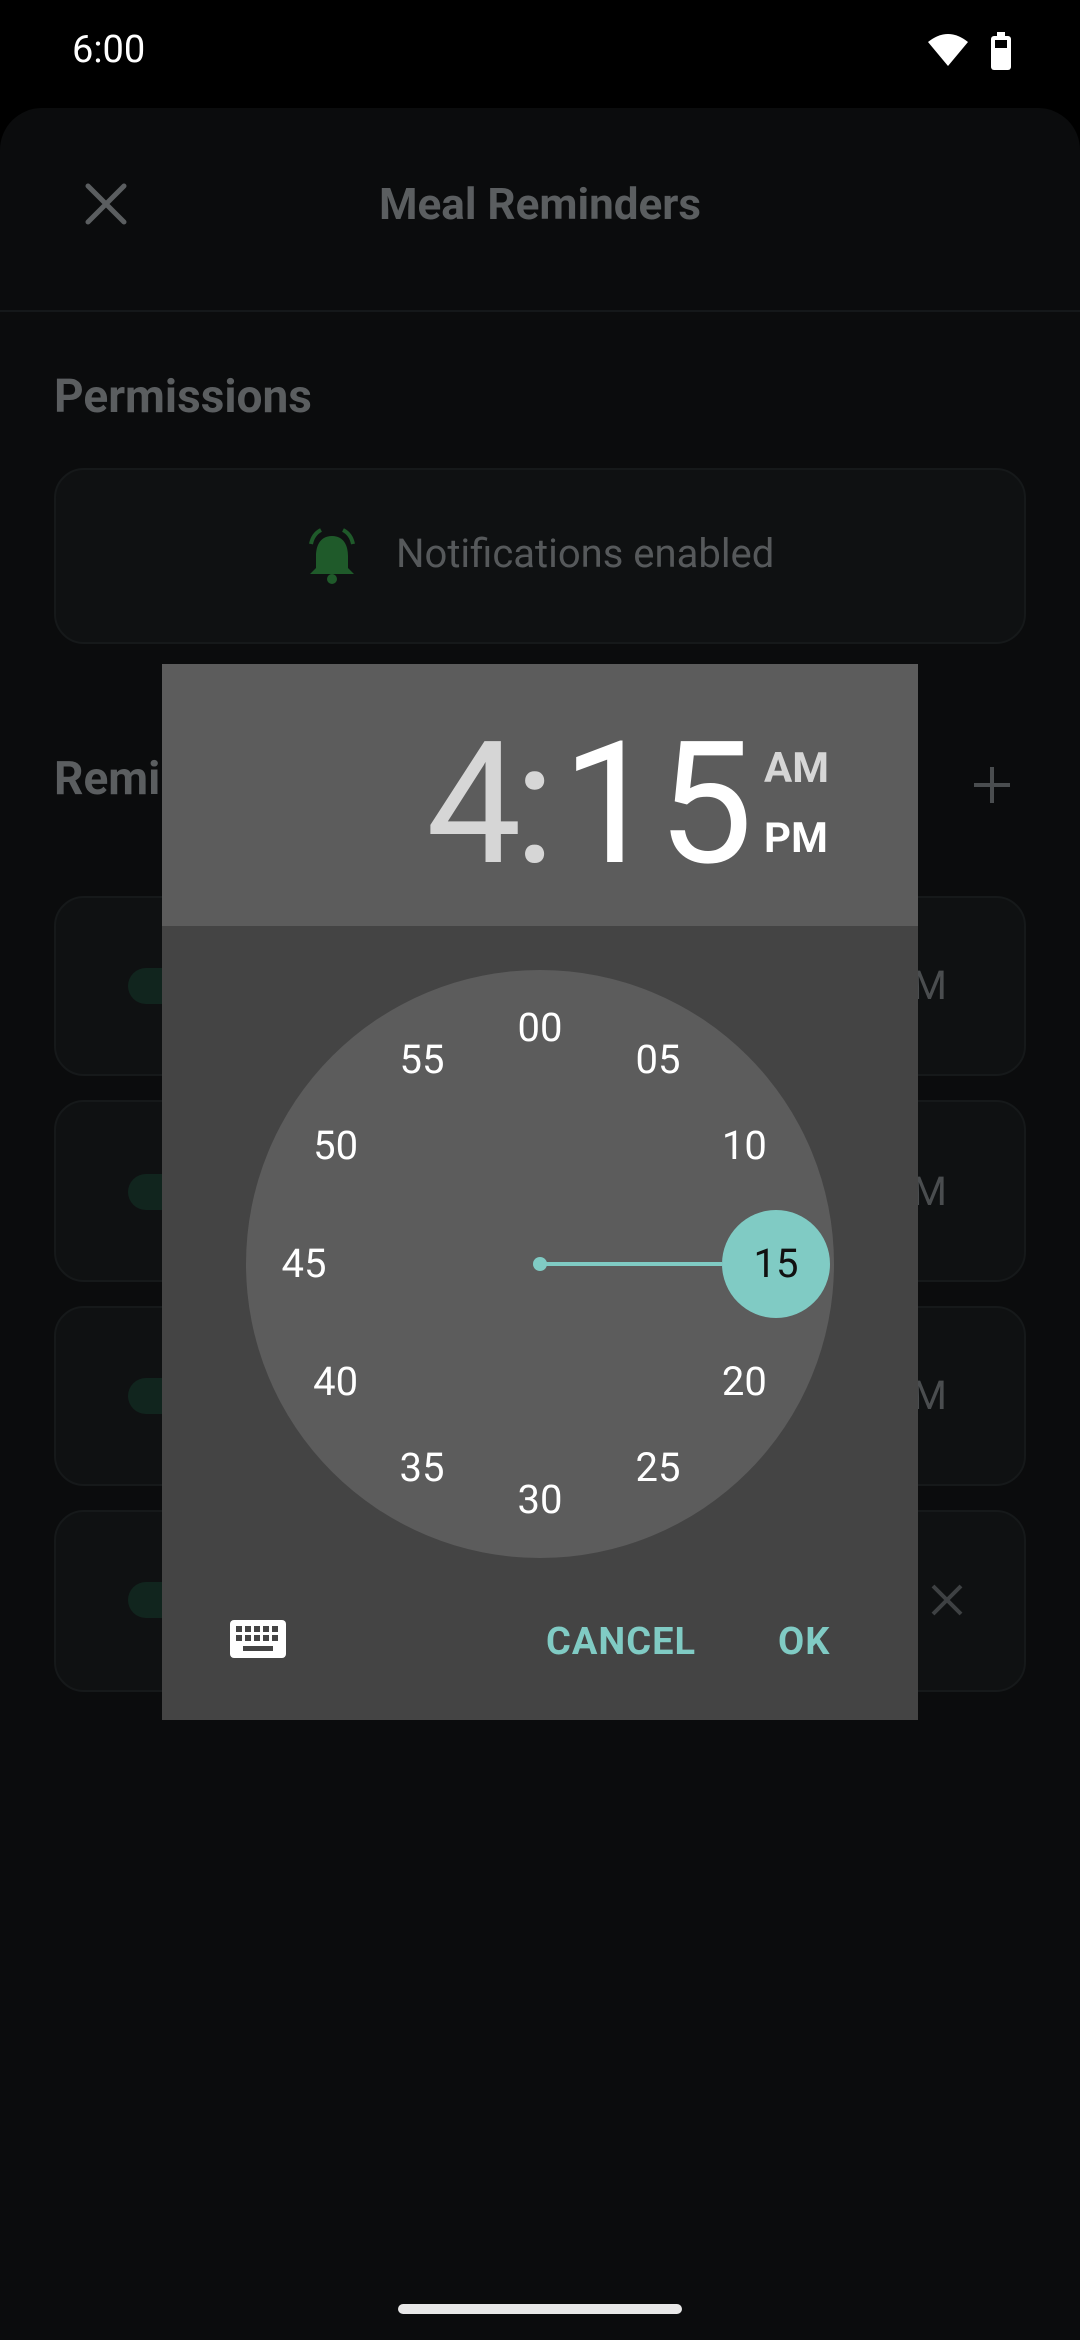 This screenshot has width=1080, height=2340. I want to click on add-icon, so click(992, 785).